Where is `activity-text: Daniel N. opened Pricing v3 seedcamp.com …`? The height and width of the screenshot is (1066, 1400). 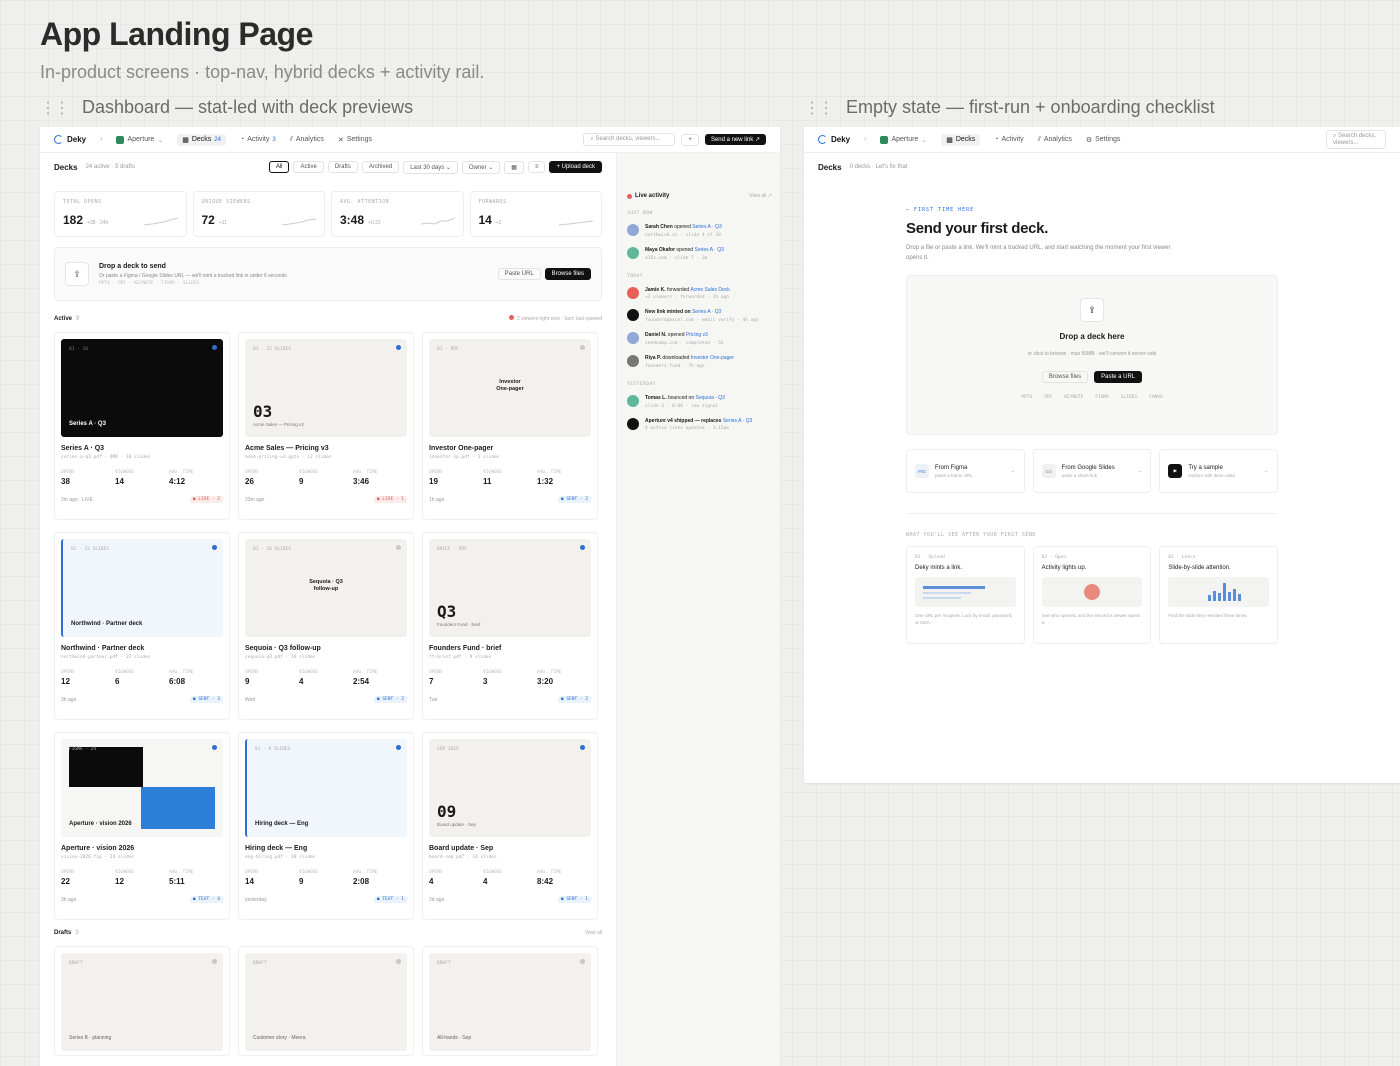 activity-text: Daniel N. opened Pricing v3 seedcamp.com … is located at coordinates (684, 339).